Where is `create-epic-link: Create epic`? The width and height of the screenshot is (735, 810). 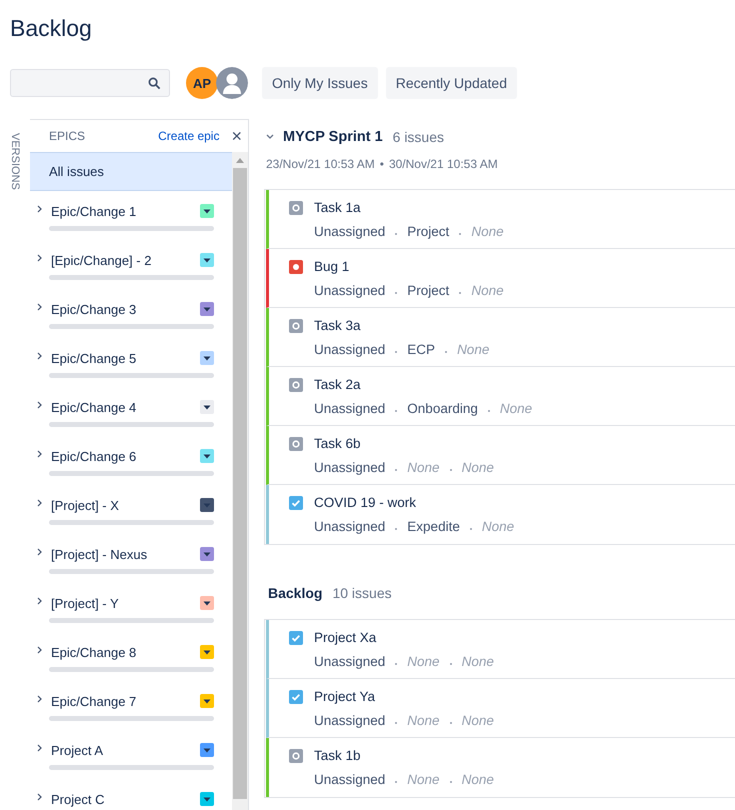
create-epic-link: Create epic is located at coordinates (189, 136).